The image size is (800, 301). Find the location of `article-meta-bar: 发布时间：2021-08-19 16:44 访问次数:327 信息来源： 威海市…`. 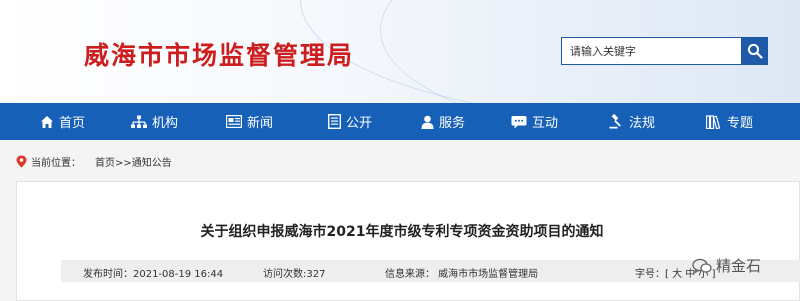

article-meta-bar: 发布时间：2021-08-19 16:44 访问次数:327 信息来源： 威海市… is located at coordinates (430, 271).